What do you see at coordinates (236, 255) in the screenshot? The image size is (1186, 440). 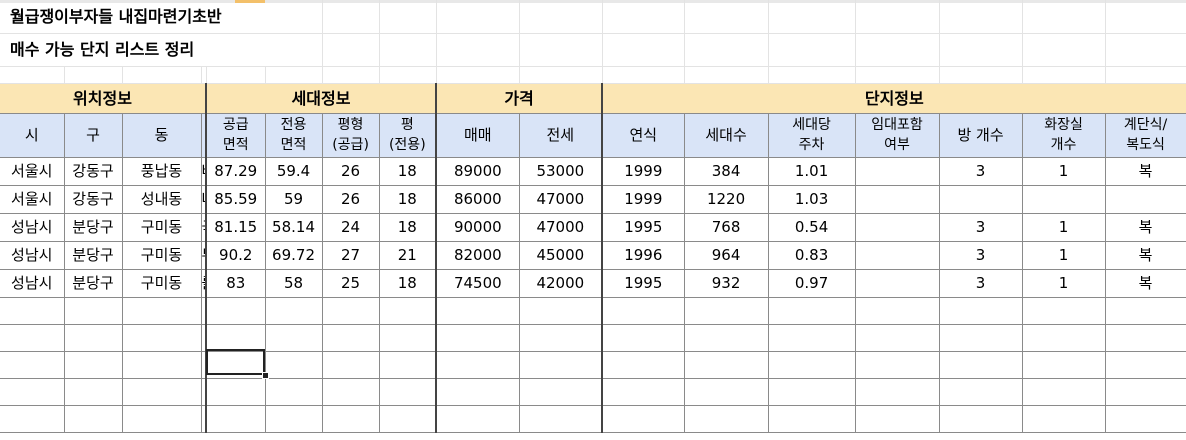 I see `cell-supply-area: 90.2` at bounding box center [236, 255].